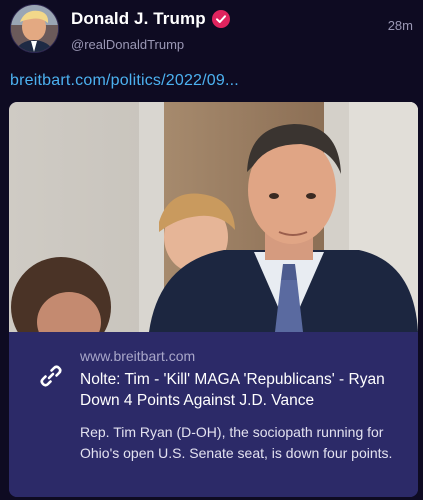 Image resolution: width=423 pixels, height=500 pixels. I want to click on verified-badge-icon, so click(220, 19).